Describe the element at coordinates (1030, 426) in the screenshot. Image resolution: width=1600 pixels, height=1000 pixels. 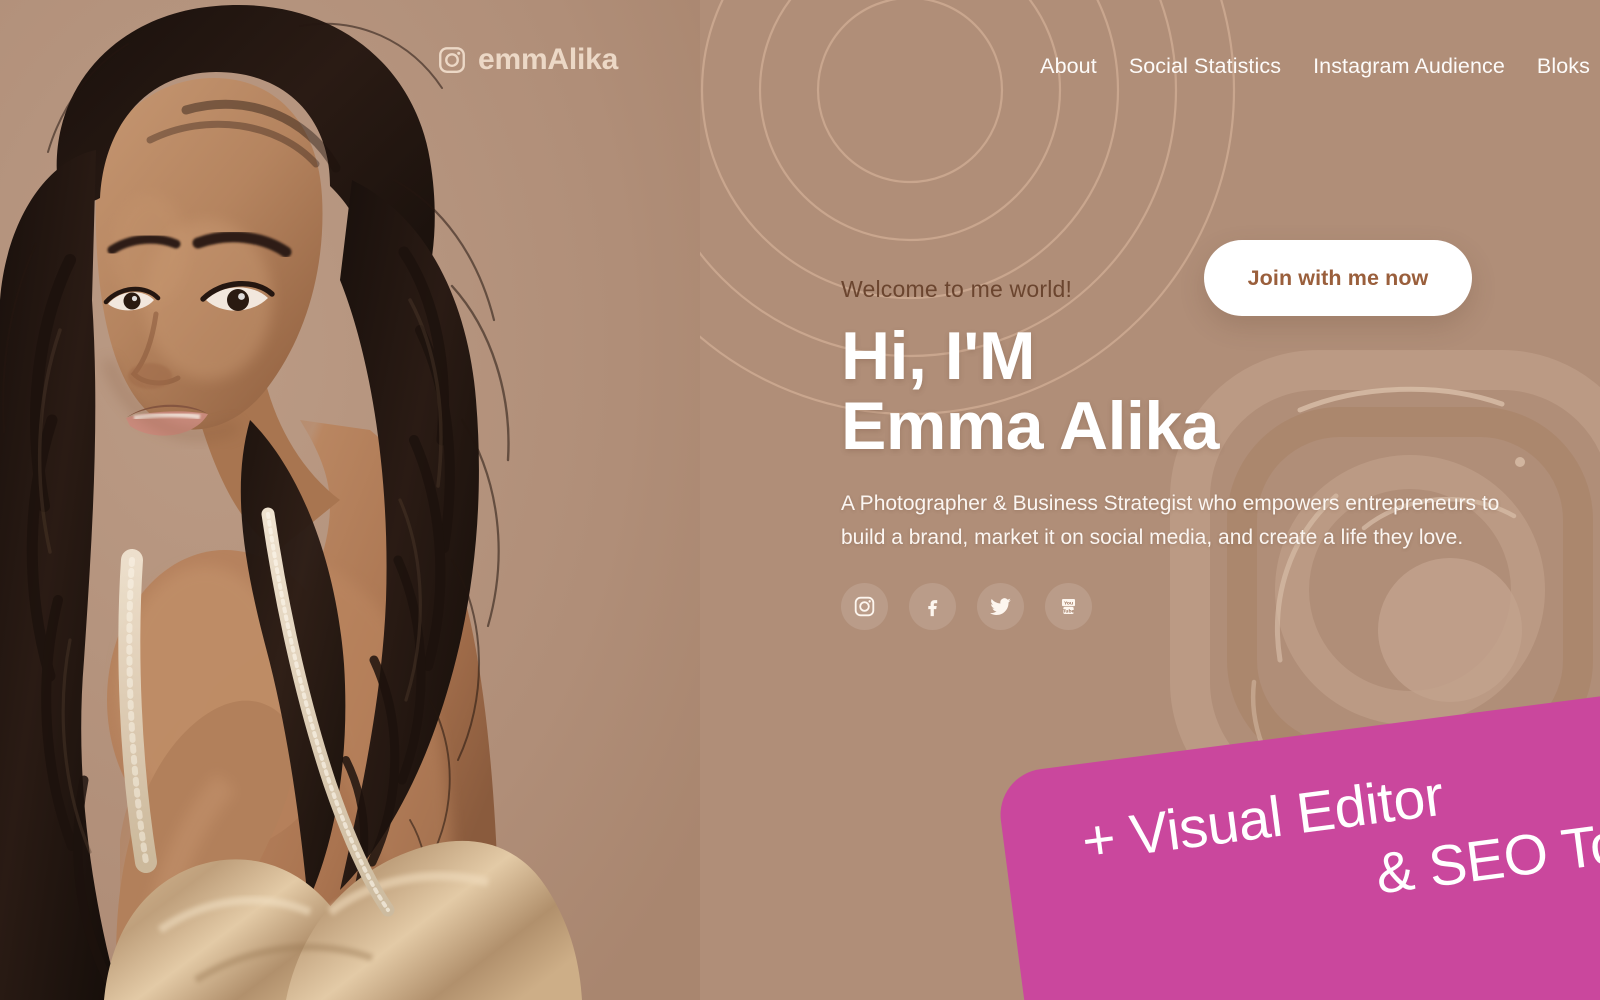
I see `hero-title-line-2: Emma Alika` at that location.